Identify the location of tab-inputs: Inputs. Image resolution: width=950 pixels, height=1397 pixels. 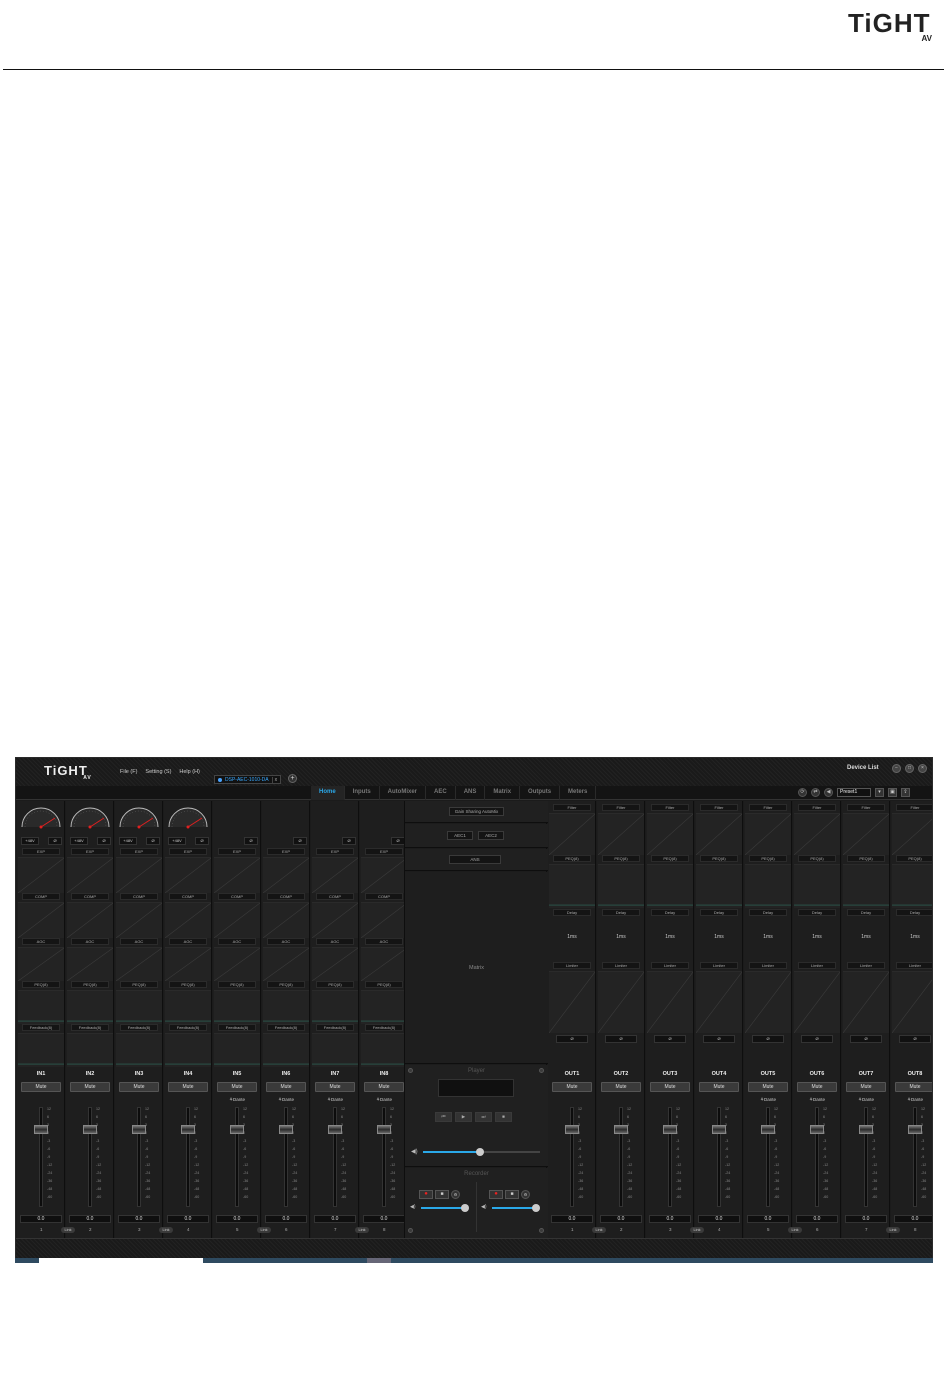
(362, 793).